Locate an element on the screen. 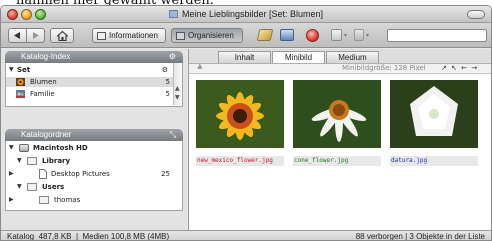 This screenshot has width=492, height=241. slideshow-icon is located at coordinates (336, 35).